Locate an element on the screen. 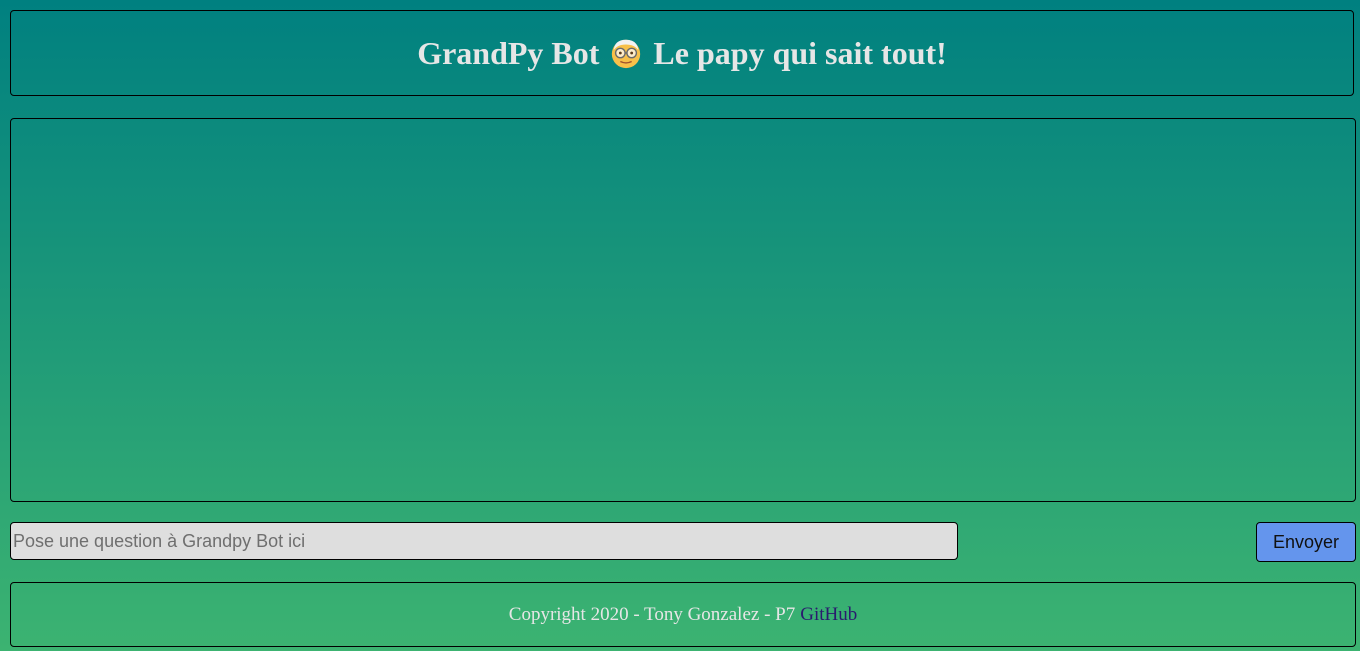 The height and width of the screenshot is (651, 1360). page-title: GrandPy Bot Le papy qui sait tout! is located at coordinates (682, 53).